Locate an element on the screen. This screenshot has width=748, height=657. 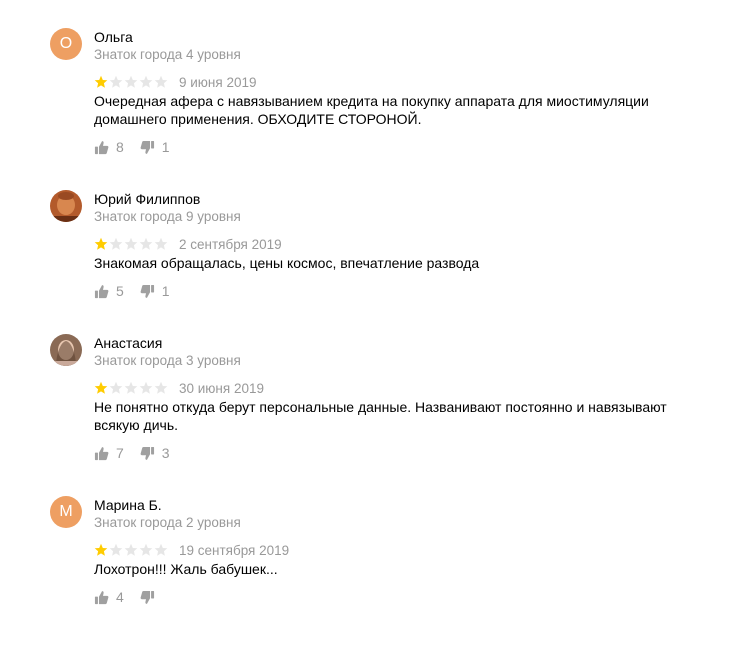
rating-row: 19 сентября 2019 is located at coordinates (191, 550).